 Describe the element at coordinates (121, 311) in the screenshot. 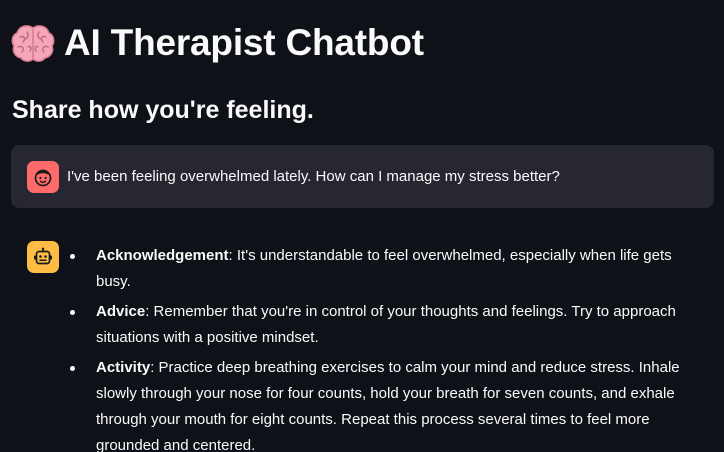

I see `list-item-term: Advice` at that location.